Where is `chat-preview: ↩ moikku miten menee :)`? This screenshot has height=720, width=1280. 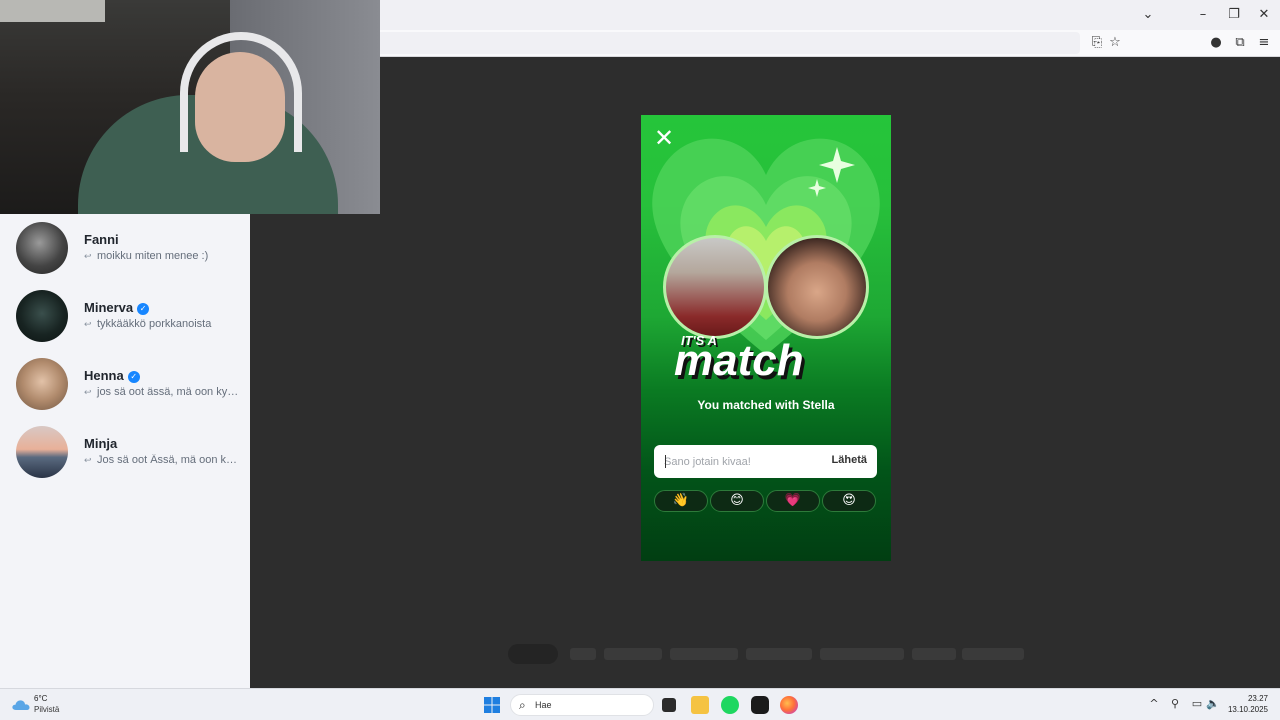 chat-preview: ↩ moikku miten menee :) is located at coordinates (146, 256).